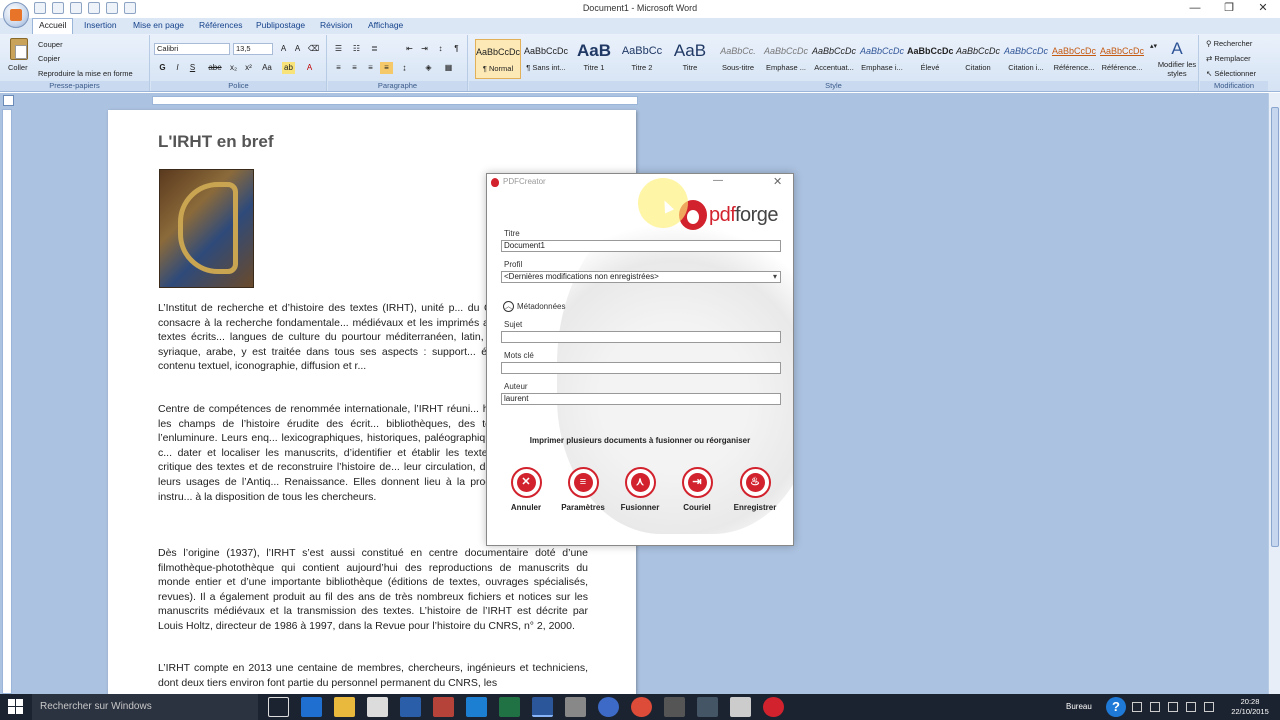 This screenshot has height=720, width=1280. Describe the element at coordinates (248, 68) in the screenshot. I see `superscript-button: x²` at that location.